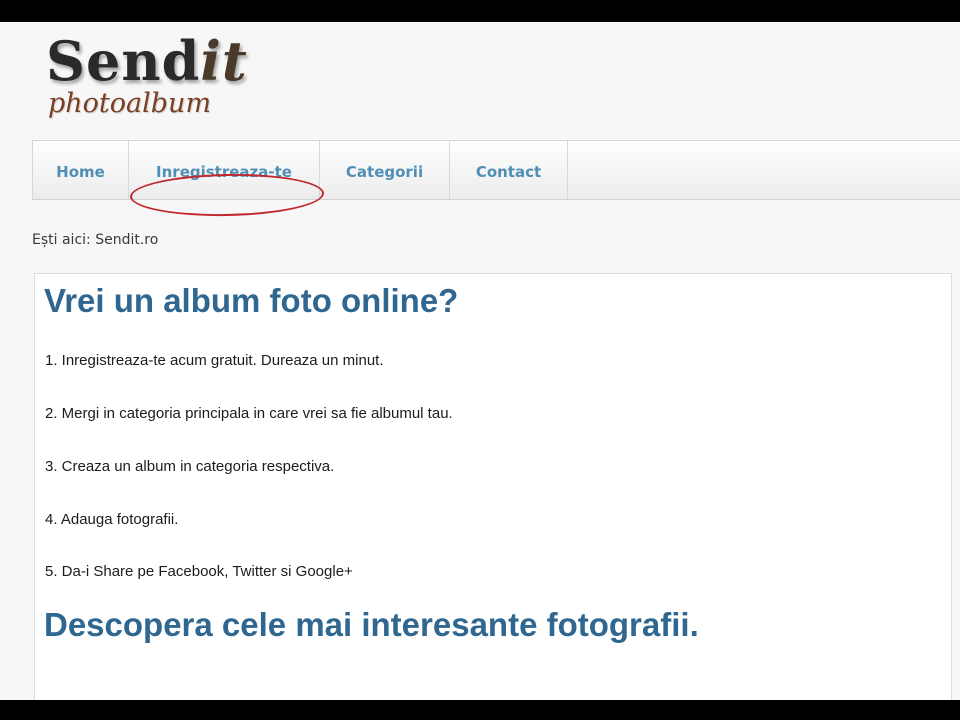  Describe the element at coordinates (95, 240) in the screenshot. I see `breadcrumb: Ești aici: Sendit.ro` at that location.